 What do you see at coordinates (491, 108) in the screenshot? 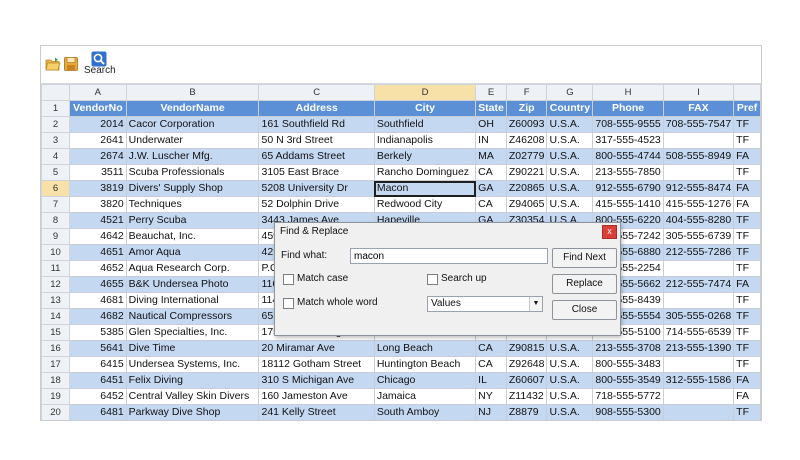
I see `field-header-cell: State` at bounding box center [491, 108].